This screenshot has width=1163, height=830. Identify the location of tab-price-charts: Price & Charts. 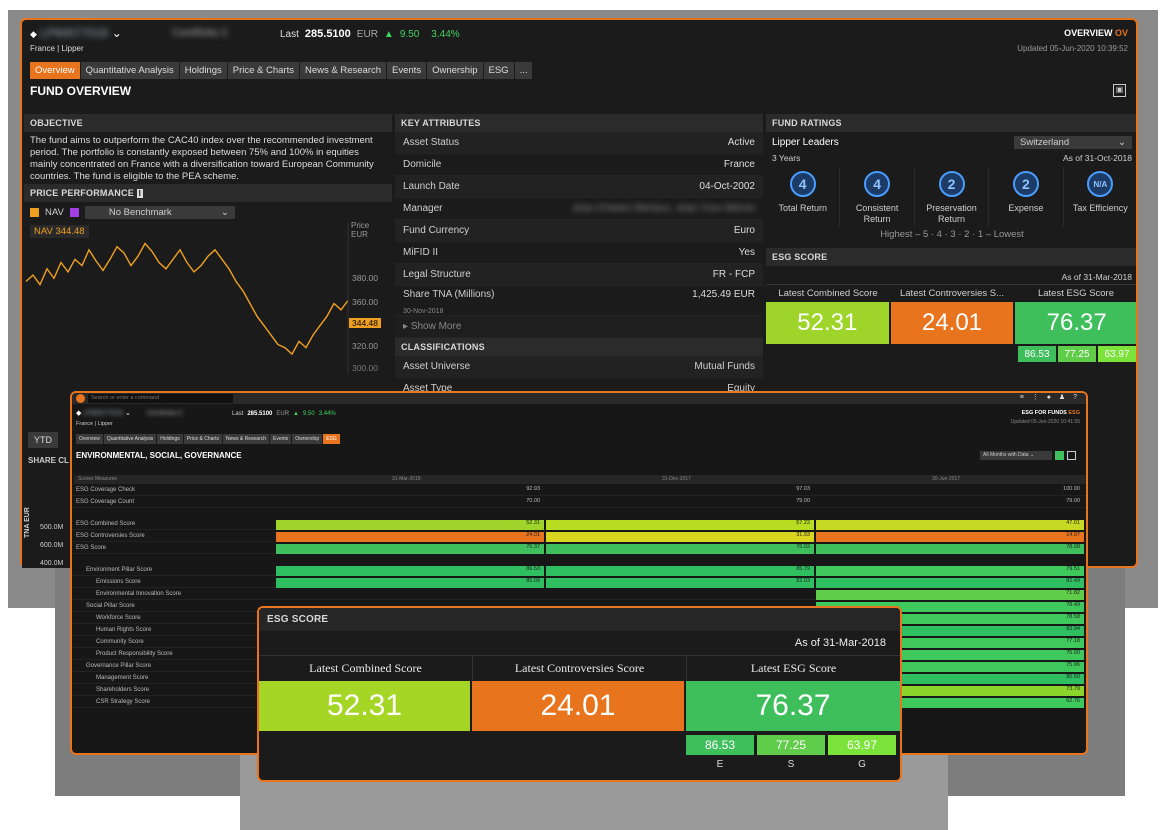
(263, 70).